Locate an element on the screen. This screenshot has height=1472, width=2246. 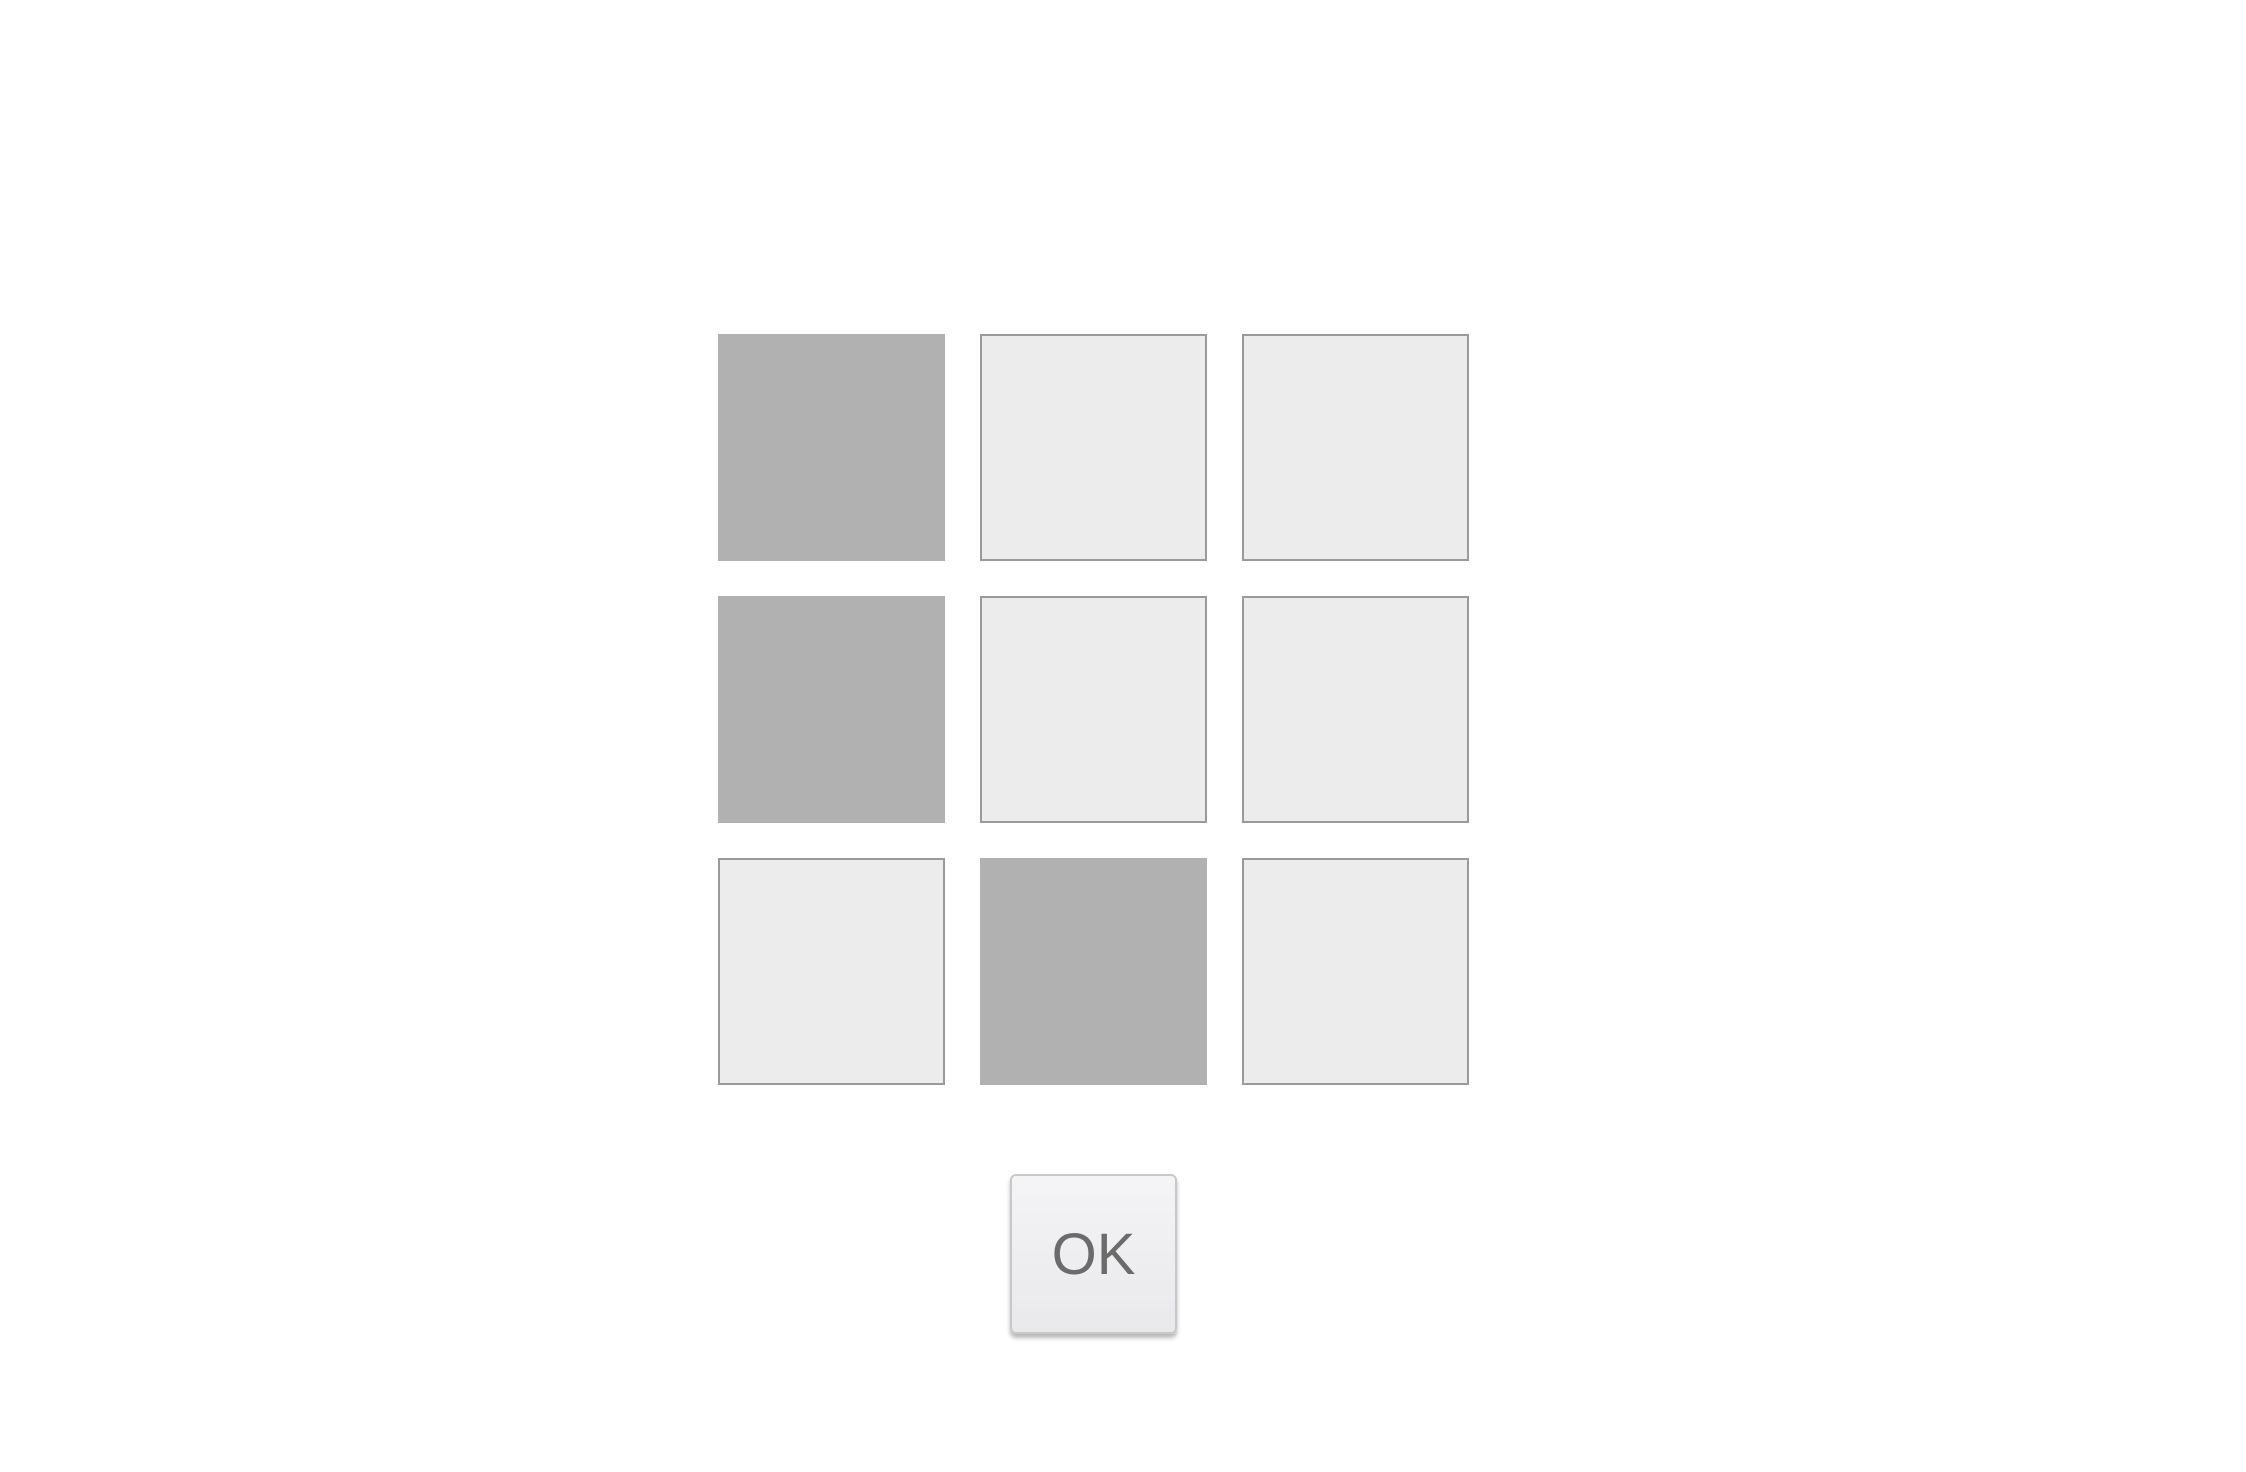
grid-cell-r1-c2 is located at coordinates (1093, 447).